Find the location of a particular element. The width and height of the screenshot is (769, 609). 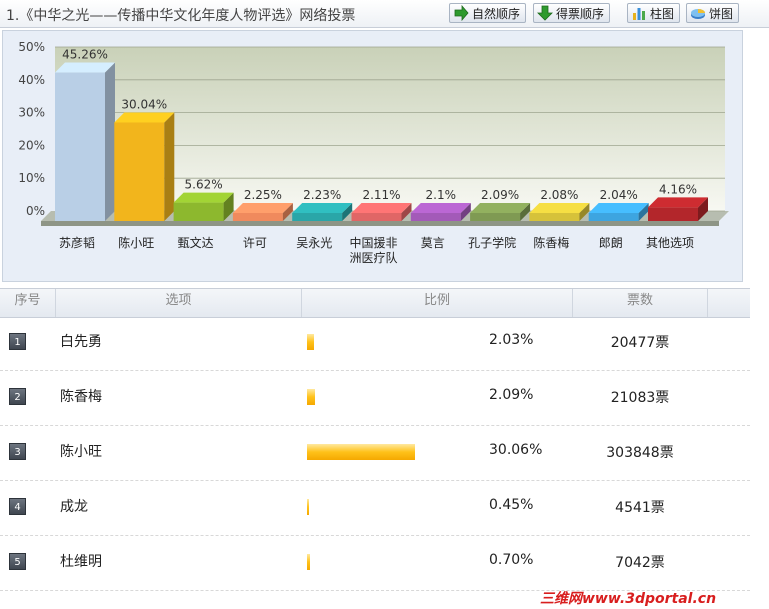

table-row: 2 陈香梅 2.09% 21083票 is located at coordinates (375, 398).